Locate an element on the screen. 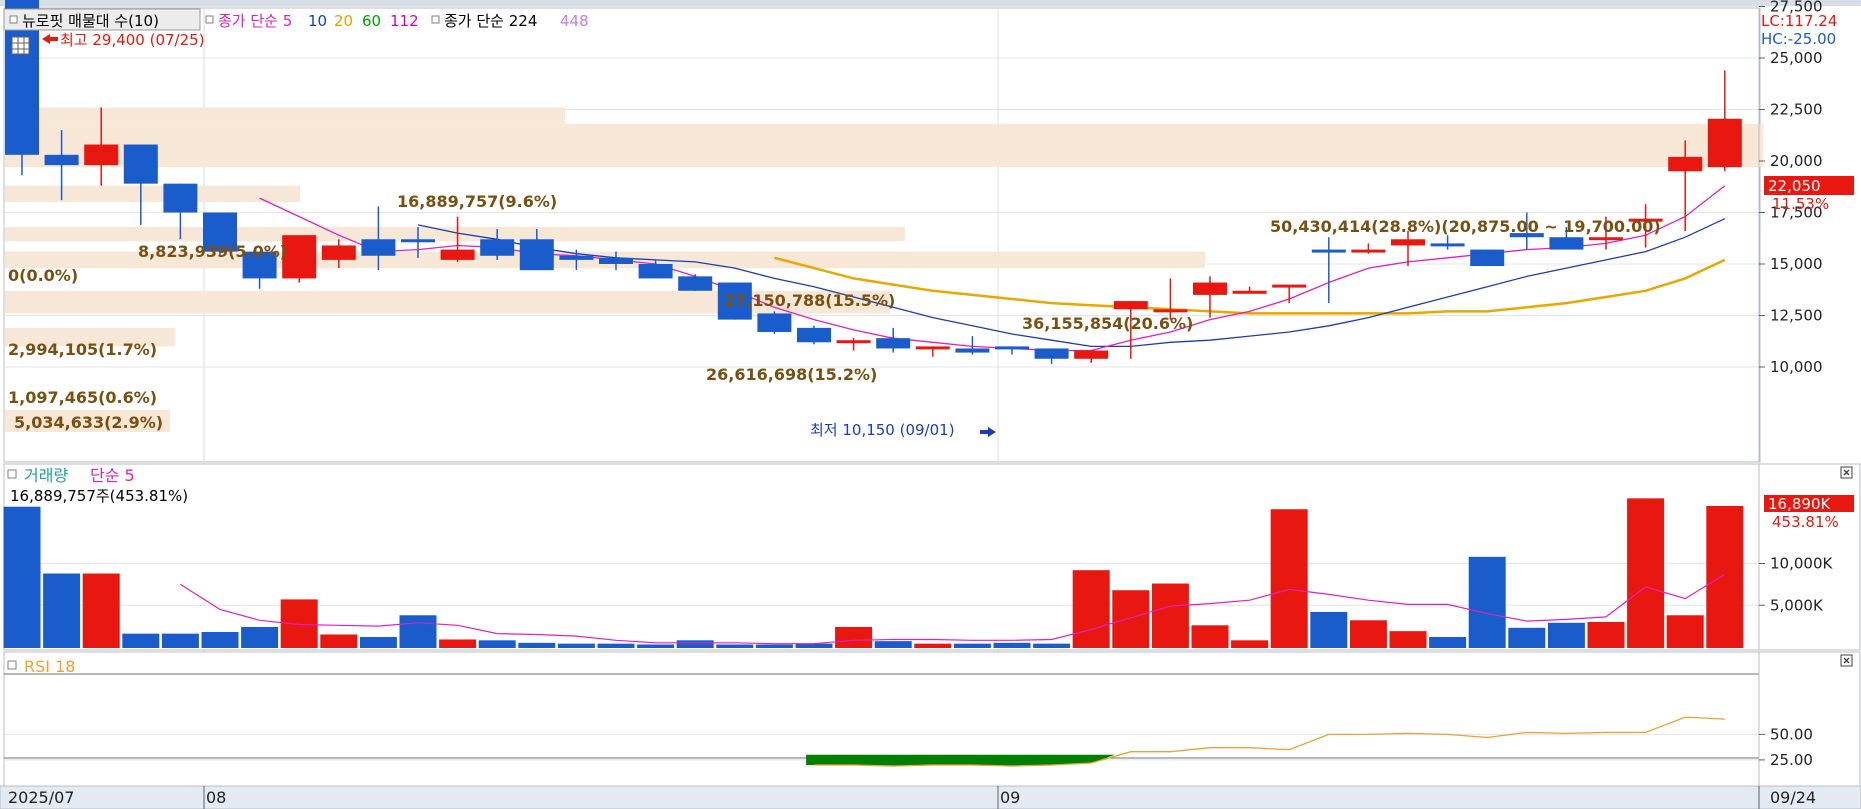 This screenshot has height=809, width=1861. price-tick-label: 15,000 is located at coordinates (1796, 264).